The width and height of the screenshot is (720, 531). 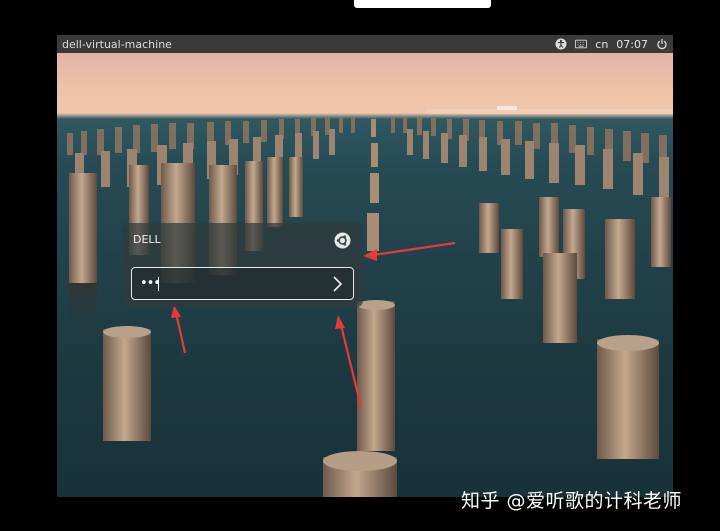 What do you see at coordinates (150, 283) in the screenshot?
I see `password-value: •••` at bounding box center [150, 283].